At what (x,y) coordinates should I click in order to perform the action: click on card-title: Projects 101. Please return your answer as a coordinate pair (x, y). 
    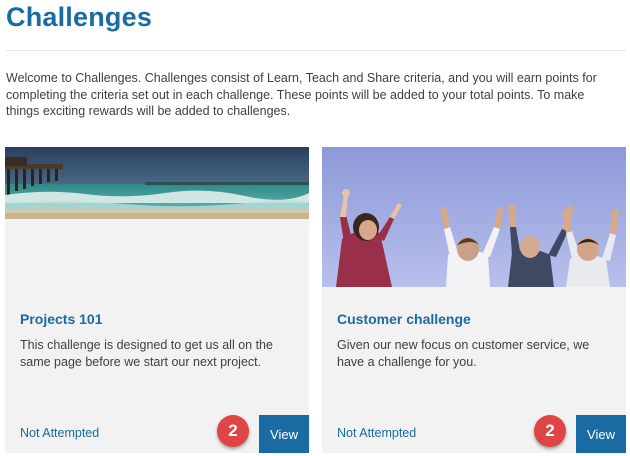
    Looking at the image, I should click on (61, 319).